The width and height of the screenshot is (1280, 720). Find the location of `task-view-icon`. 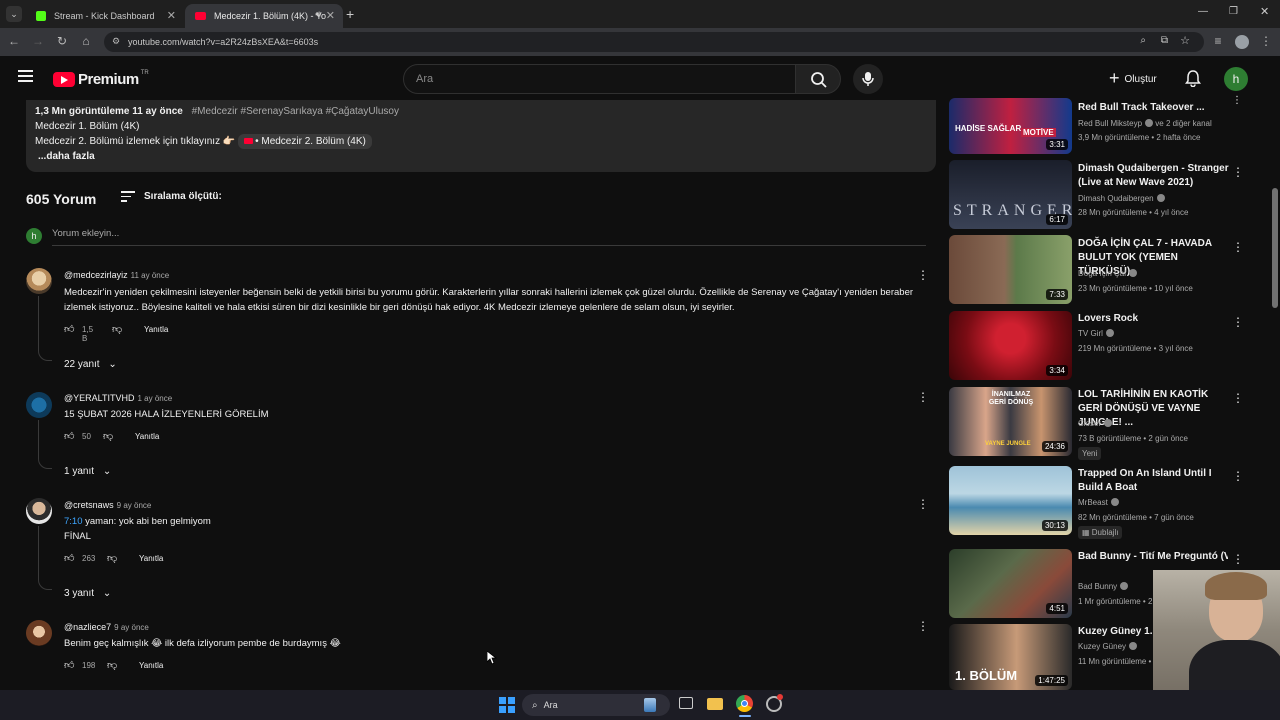

task-view-icon is located at coordinates (686, 703).